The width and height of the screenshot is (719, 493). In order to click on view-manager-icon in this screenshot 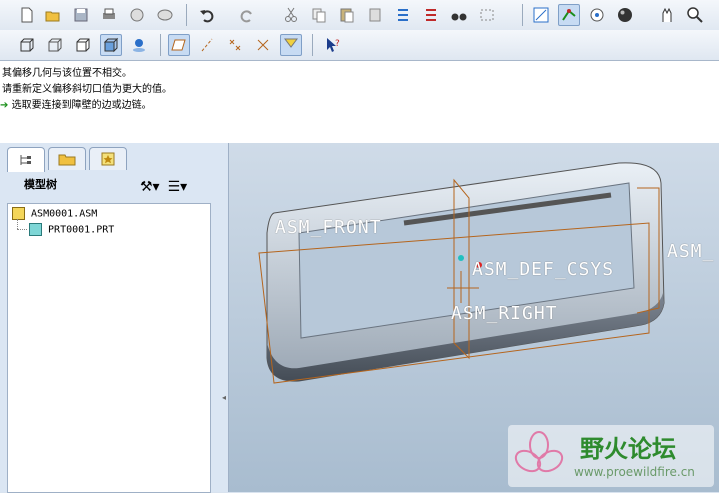, I will do `click(139, 45)`.